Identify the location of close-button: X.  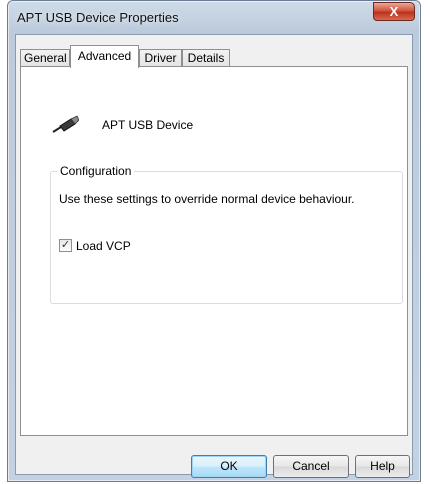
(394, 11).